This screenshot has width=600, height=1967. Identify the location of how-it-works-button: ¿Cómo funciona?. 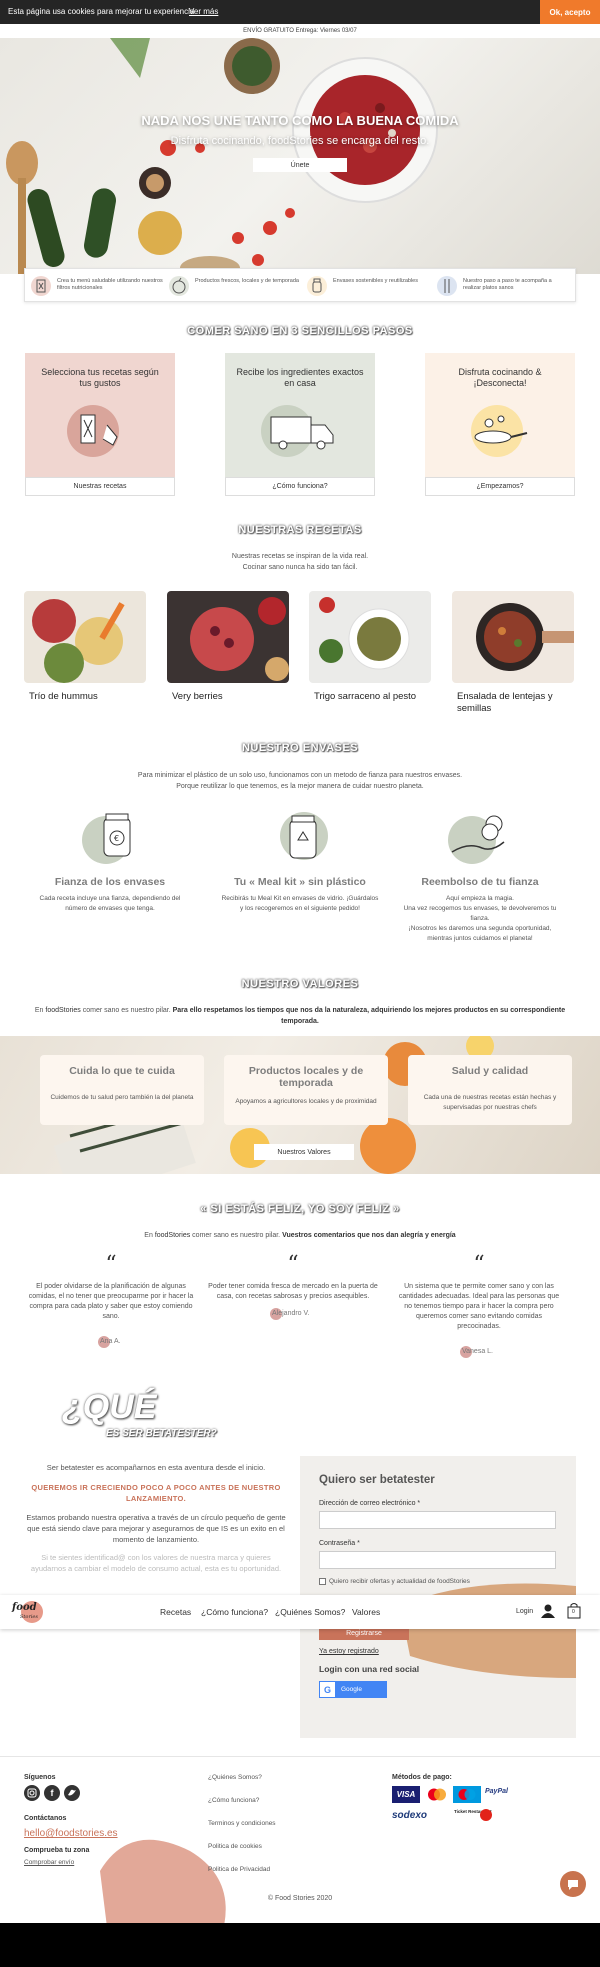
(300, 486).